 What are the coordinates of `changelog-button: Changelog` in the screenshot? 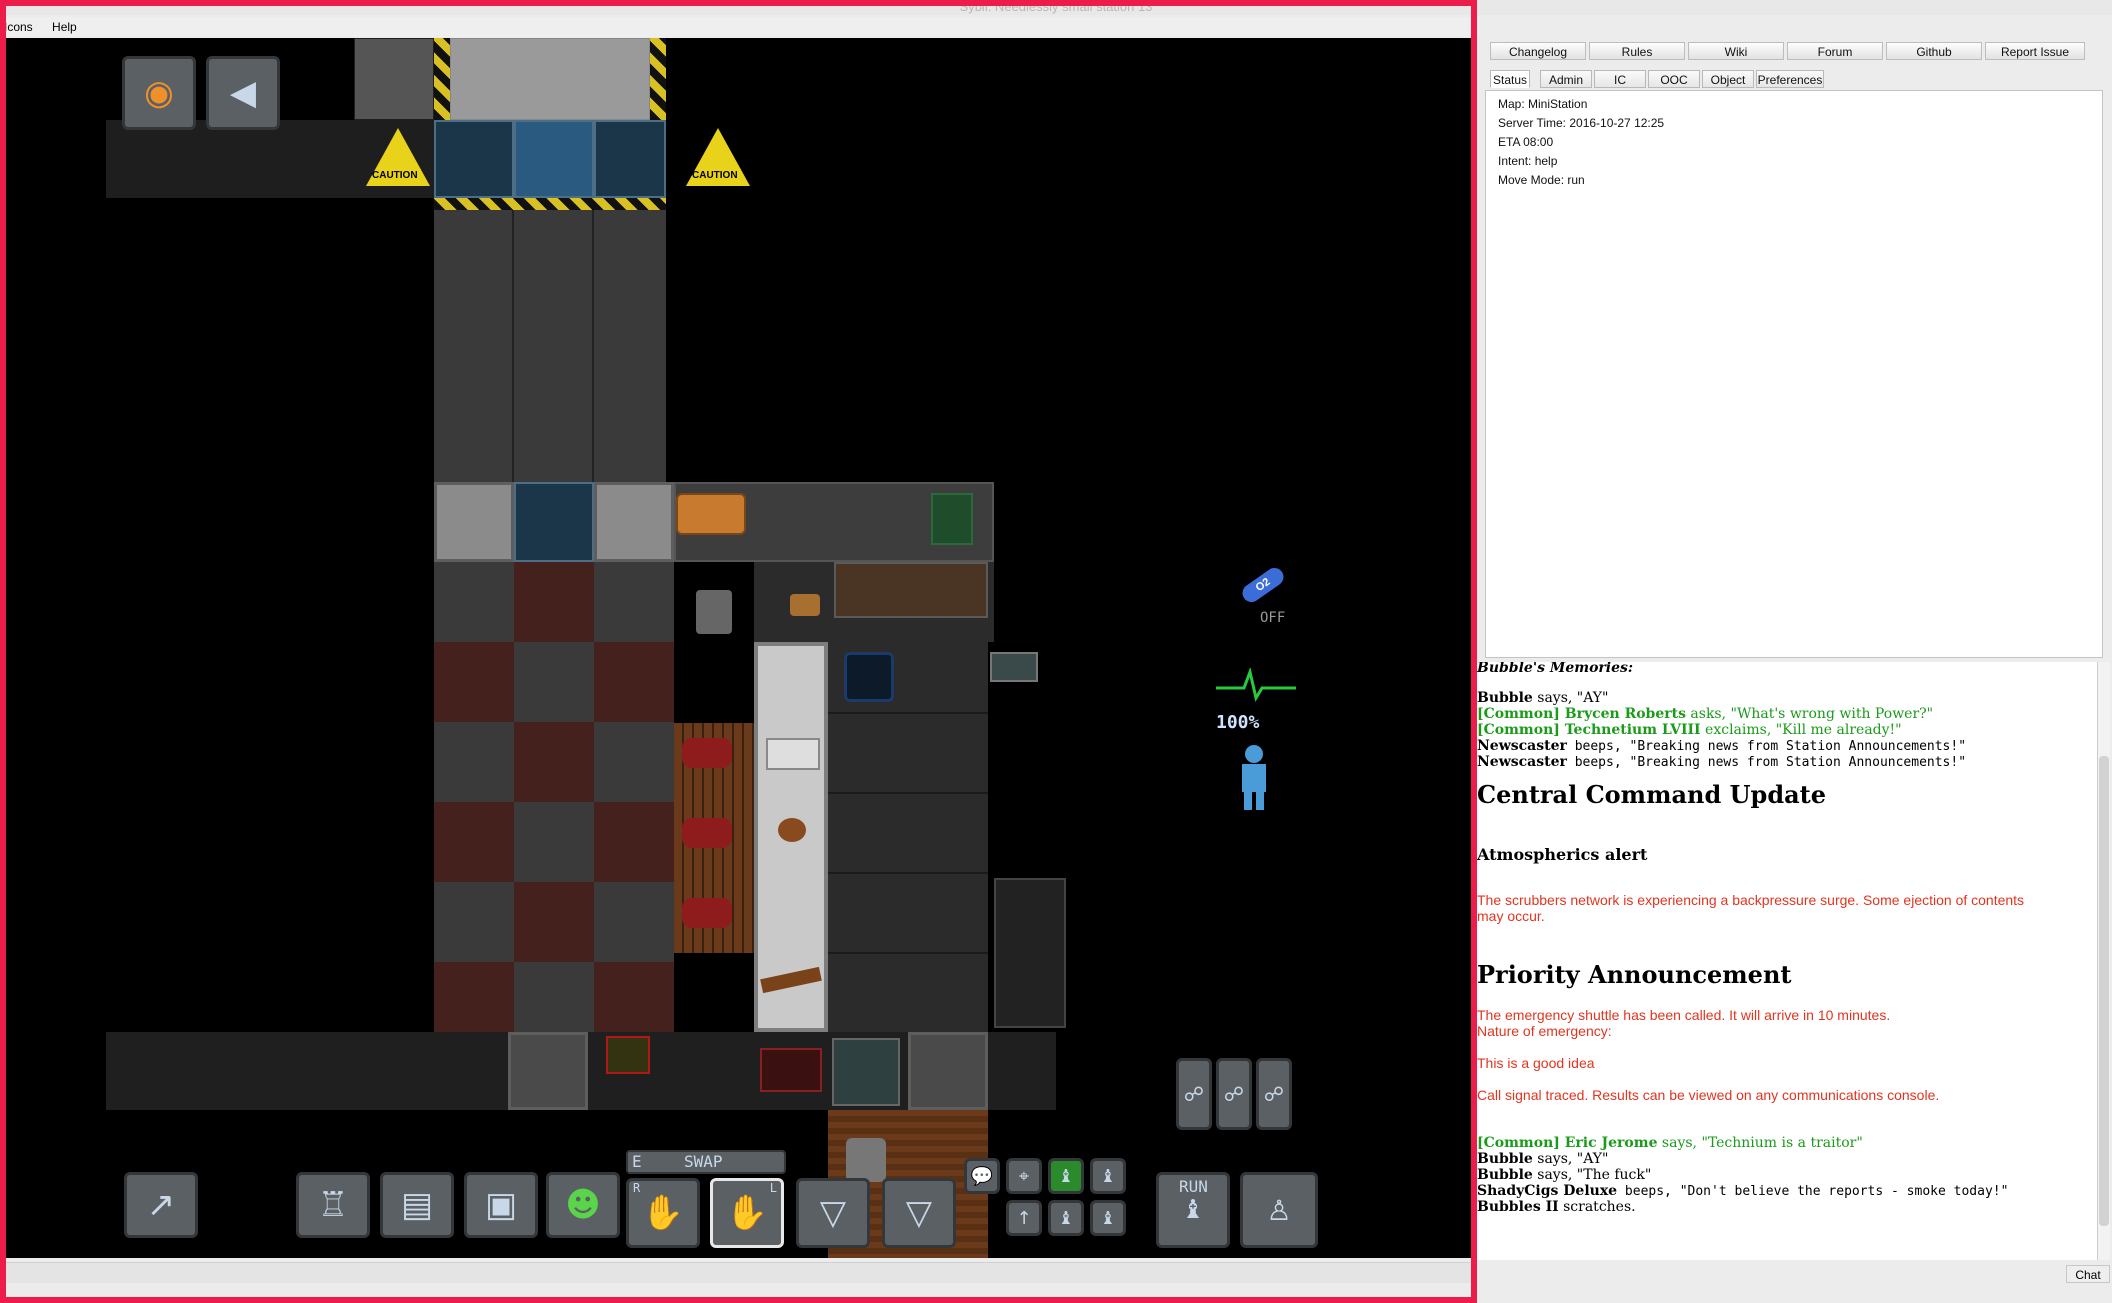 It's located at (1538, 51).